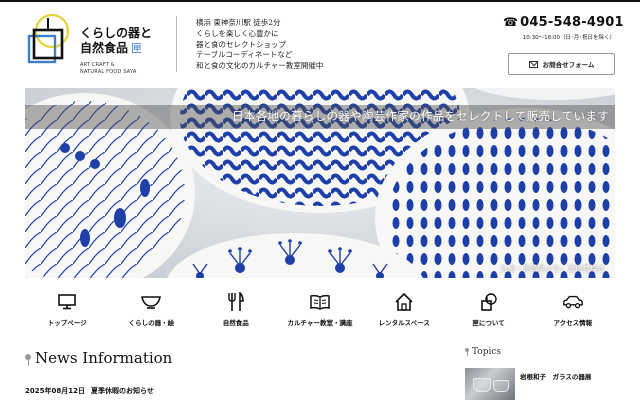 The height and width of the screenshot is (400, 640). What do you see at coordinates (244, 55) in the screenshot?
I see `tagline-line: テーブルコーディネートなど` at bounding box center [244, 55].